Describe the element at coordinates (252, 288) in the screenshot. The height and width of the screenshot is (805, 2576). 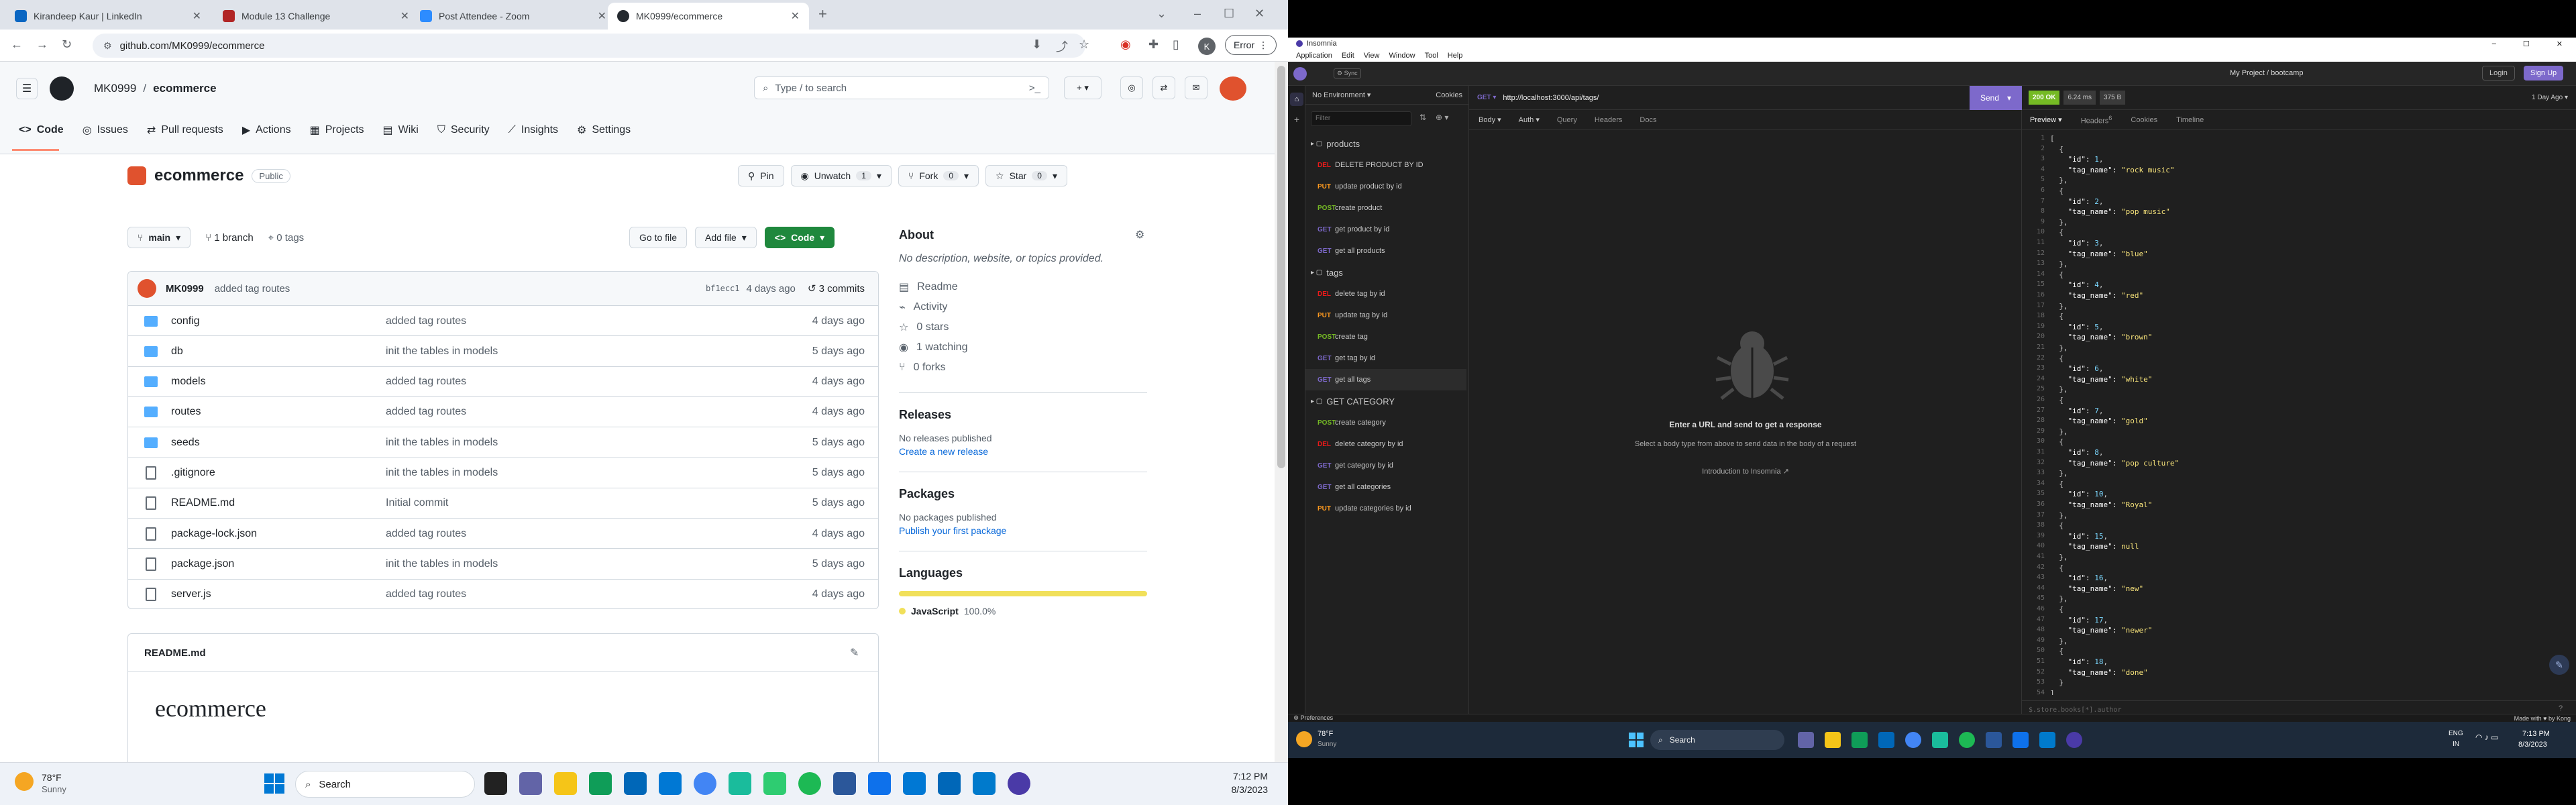
I see `commit-message: added tag routes` at that location.